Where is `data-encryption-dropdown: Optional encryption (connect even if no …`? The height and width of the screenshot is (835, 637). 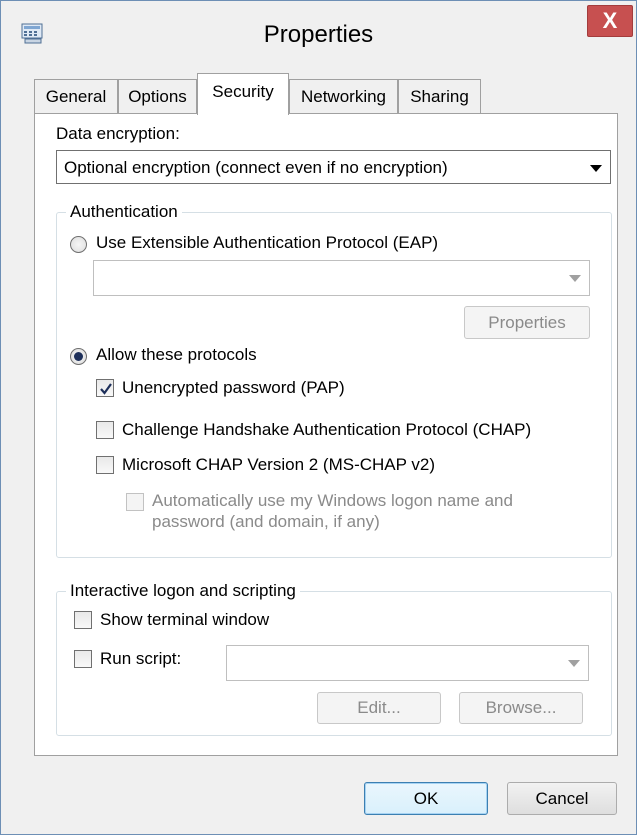
data-encryption-dropdown: Optional encryption (connect even if no … is located at coordinates (333, 167).